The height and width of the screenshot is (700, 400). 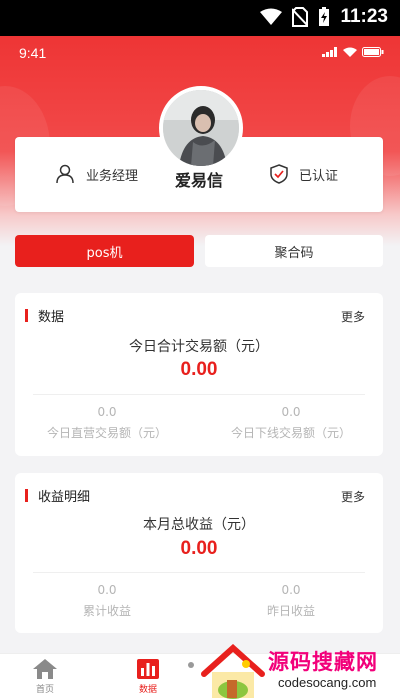 I want to click on system-status-bar: 11:23, so click(x=200, y=18).